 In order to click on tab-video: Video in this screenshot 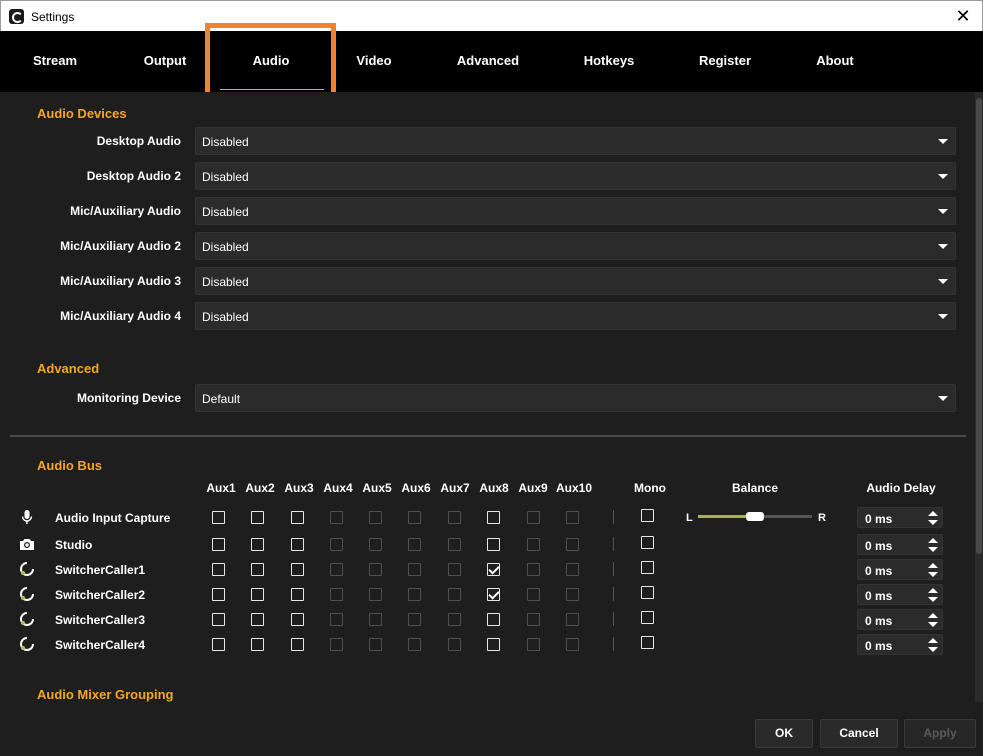, I will do `click(374, 61)`.